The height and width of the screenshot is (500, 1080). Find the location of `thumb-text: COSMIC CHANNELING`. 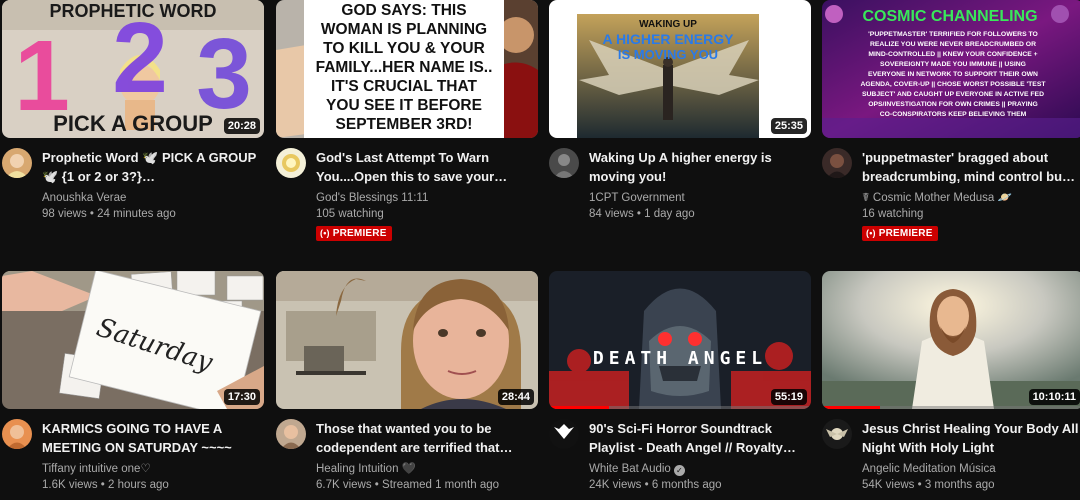

thumb-text: COSMIC CHANNELING is located at coordinates (949, 16).